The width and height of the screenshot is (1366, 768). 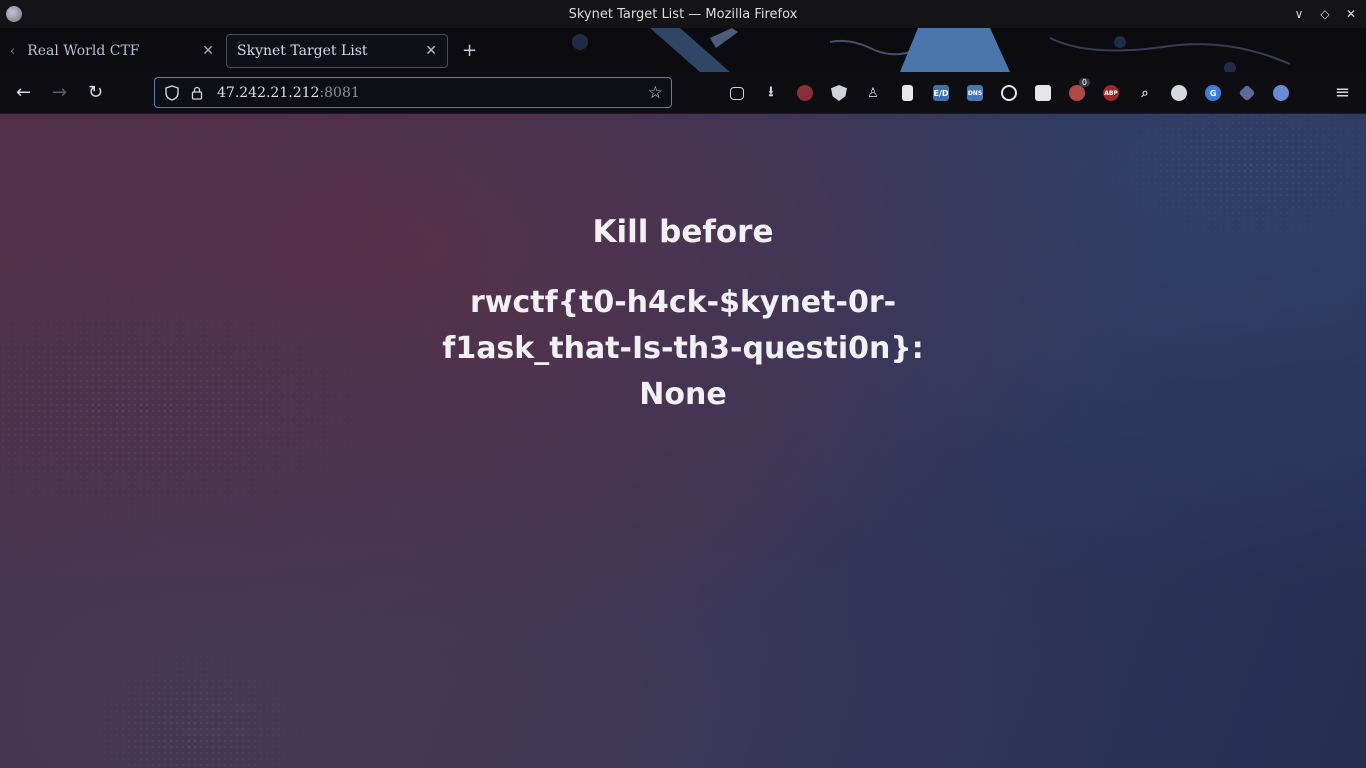 What do you see at coordinates (1299, 14) in the screenshot?
I see `minimize-button: ∨` at bounding box center [1299, 14].